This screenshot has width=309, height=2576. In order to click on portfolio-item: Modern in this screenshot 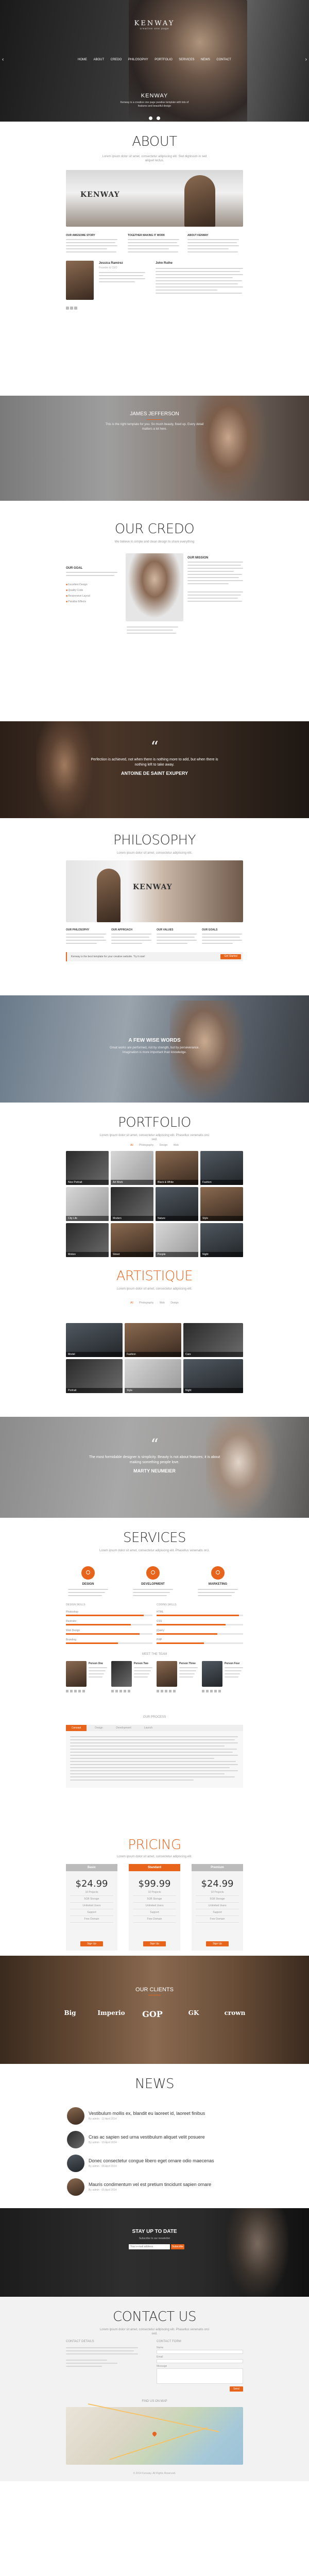, I will do `click(132, 1204)`.